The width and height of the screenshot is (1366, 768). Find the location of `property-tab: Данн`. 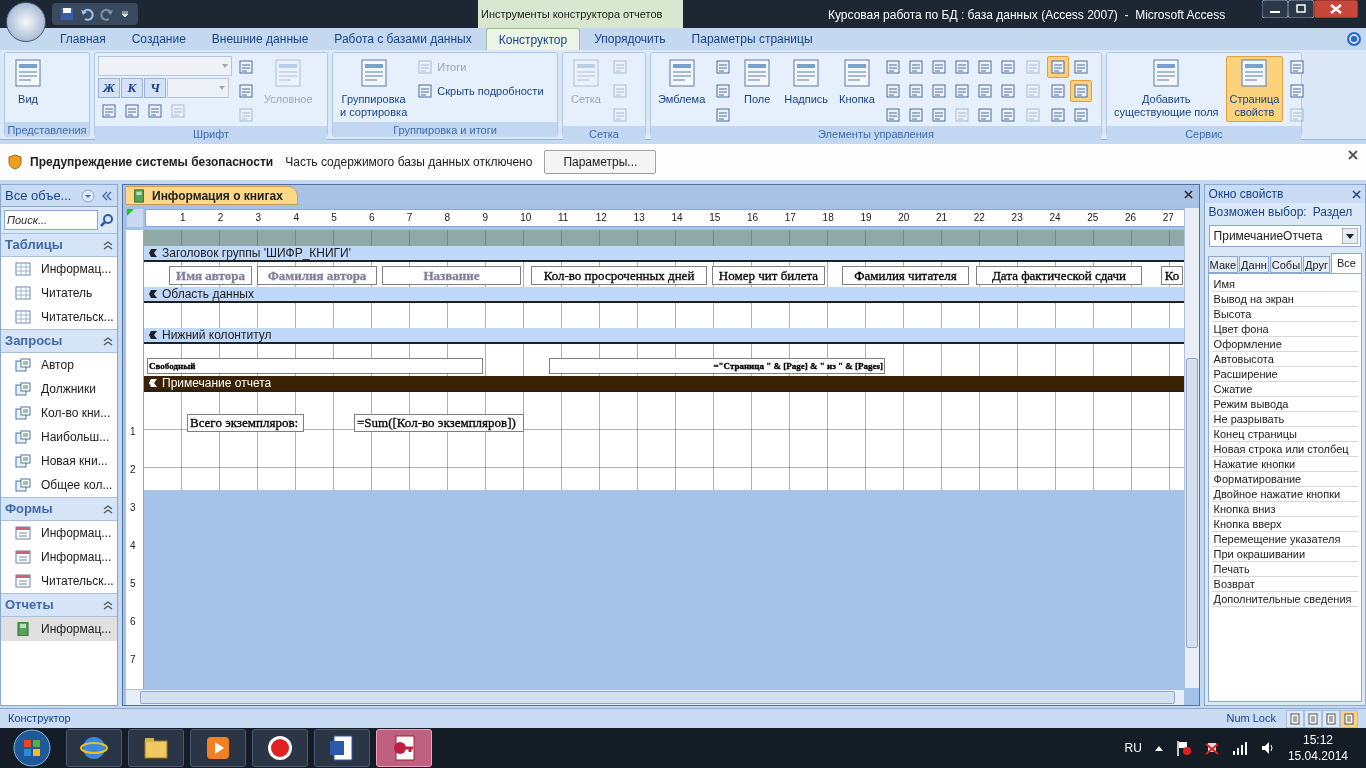

property-tab: Данн is located at coordinates (1254, 264).